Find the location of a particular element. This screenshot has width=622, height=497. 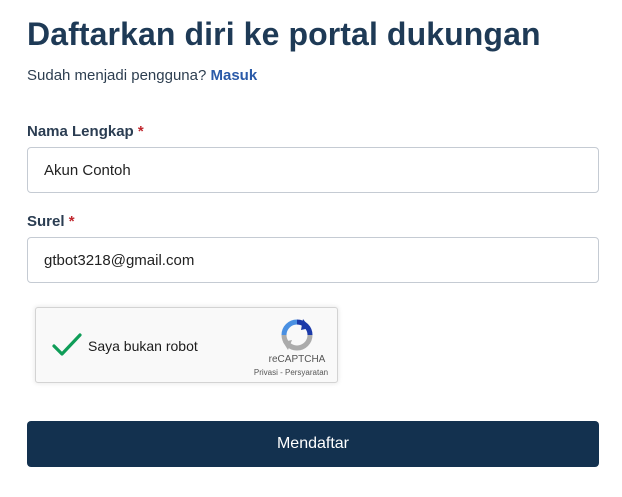

submit-button: Mendaftar is located at coordinates (313, 444).